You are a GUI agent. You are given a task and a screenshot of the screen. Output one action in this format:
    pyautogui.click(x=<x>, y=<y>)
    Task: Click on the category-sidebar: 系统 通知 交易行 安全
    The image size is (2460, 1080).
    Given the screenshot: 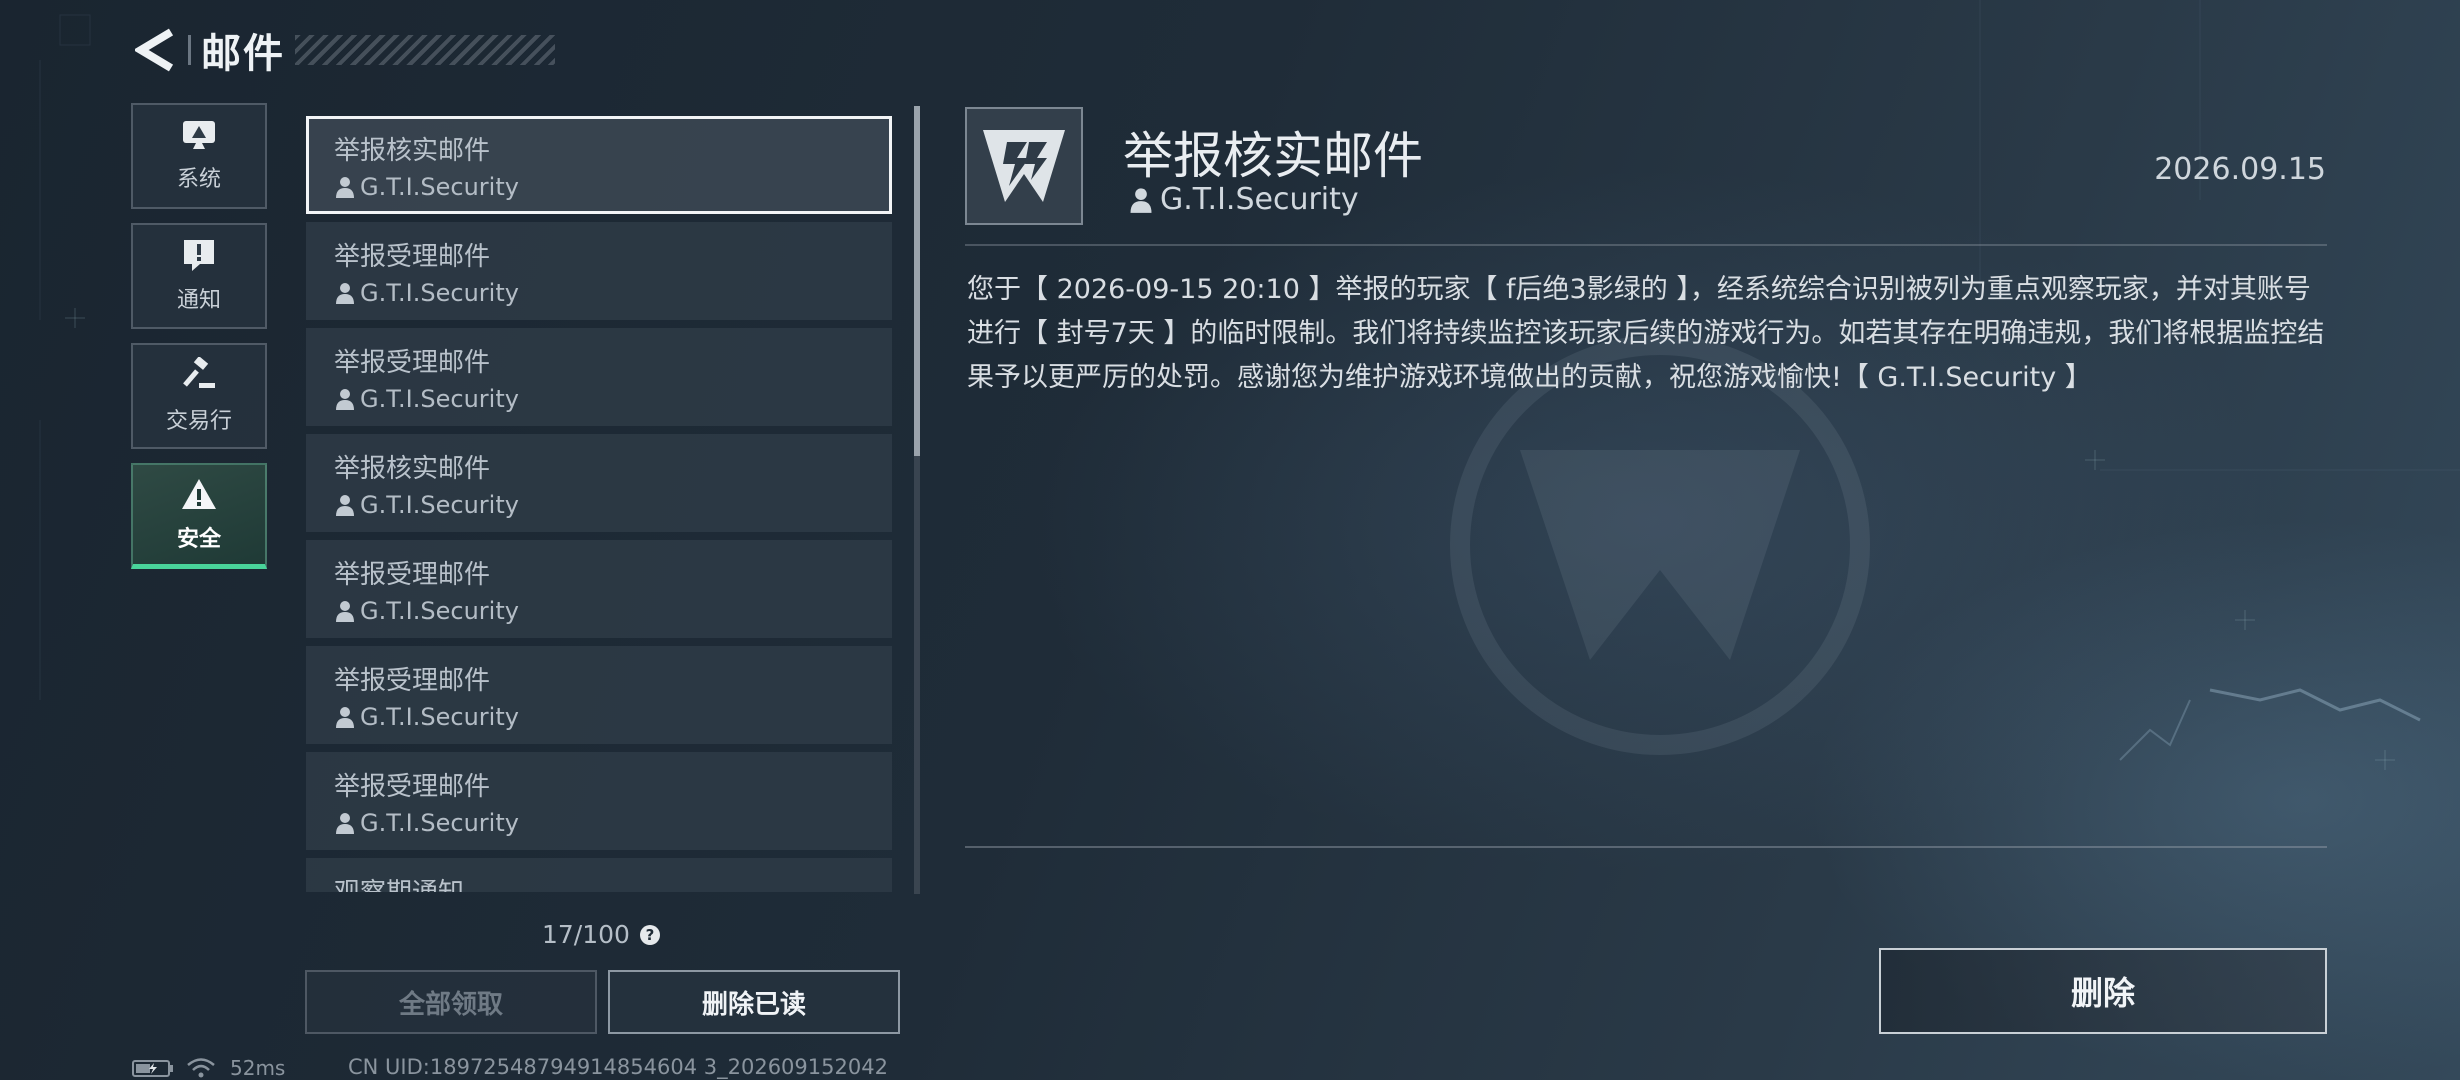 What is the action you would take?
    pyautogui.click(x=201, y=343)
    